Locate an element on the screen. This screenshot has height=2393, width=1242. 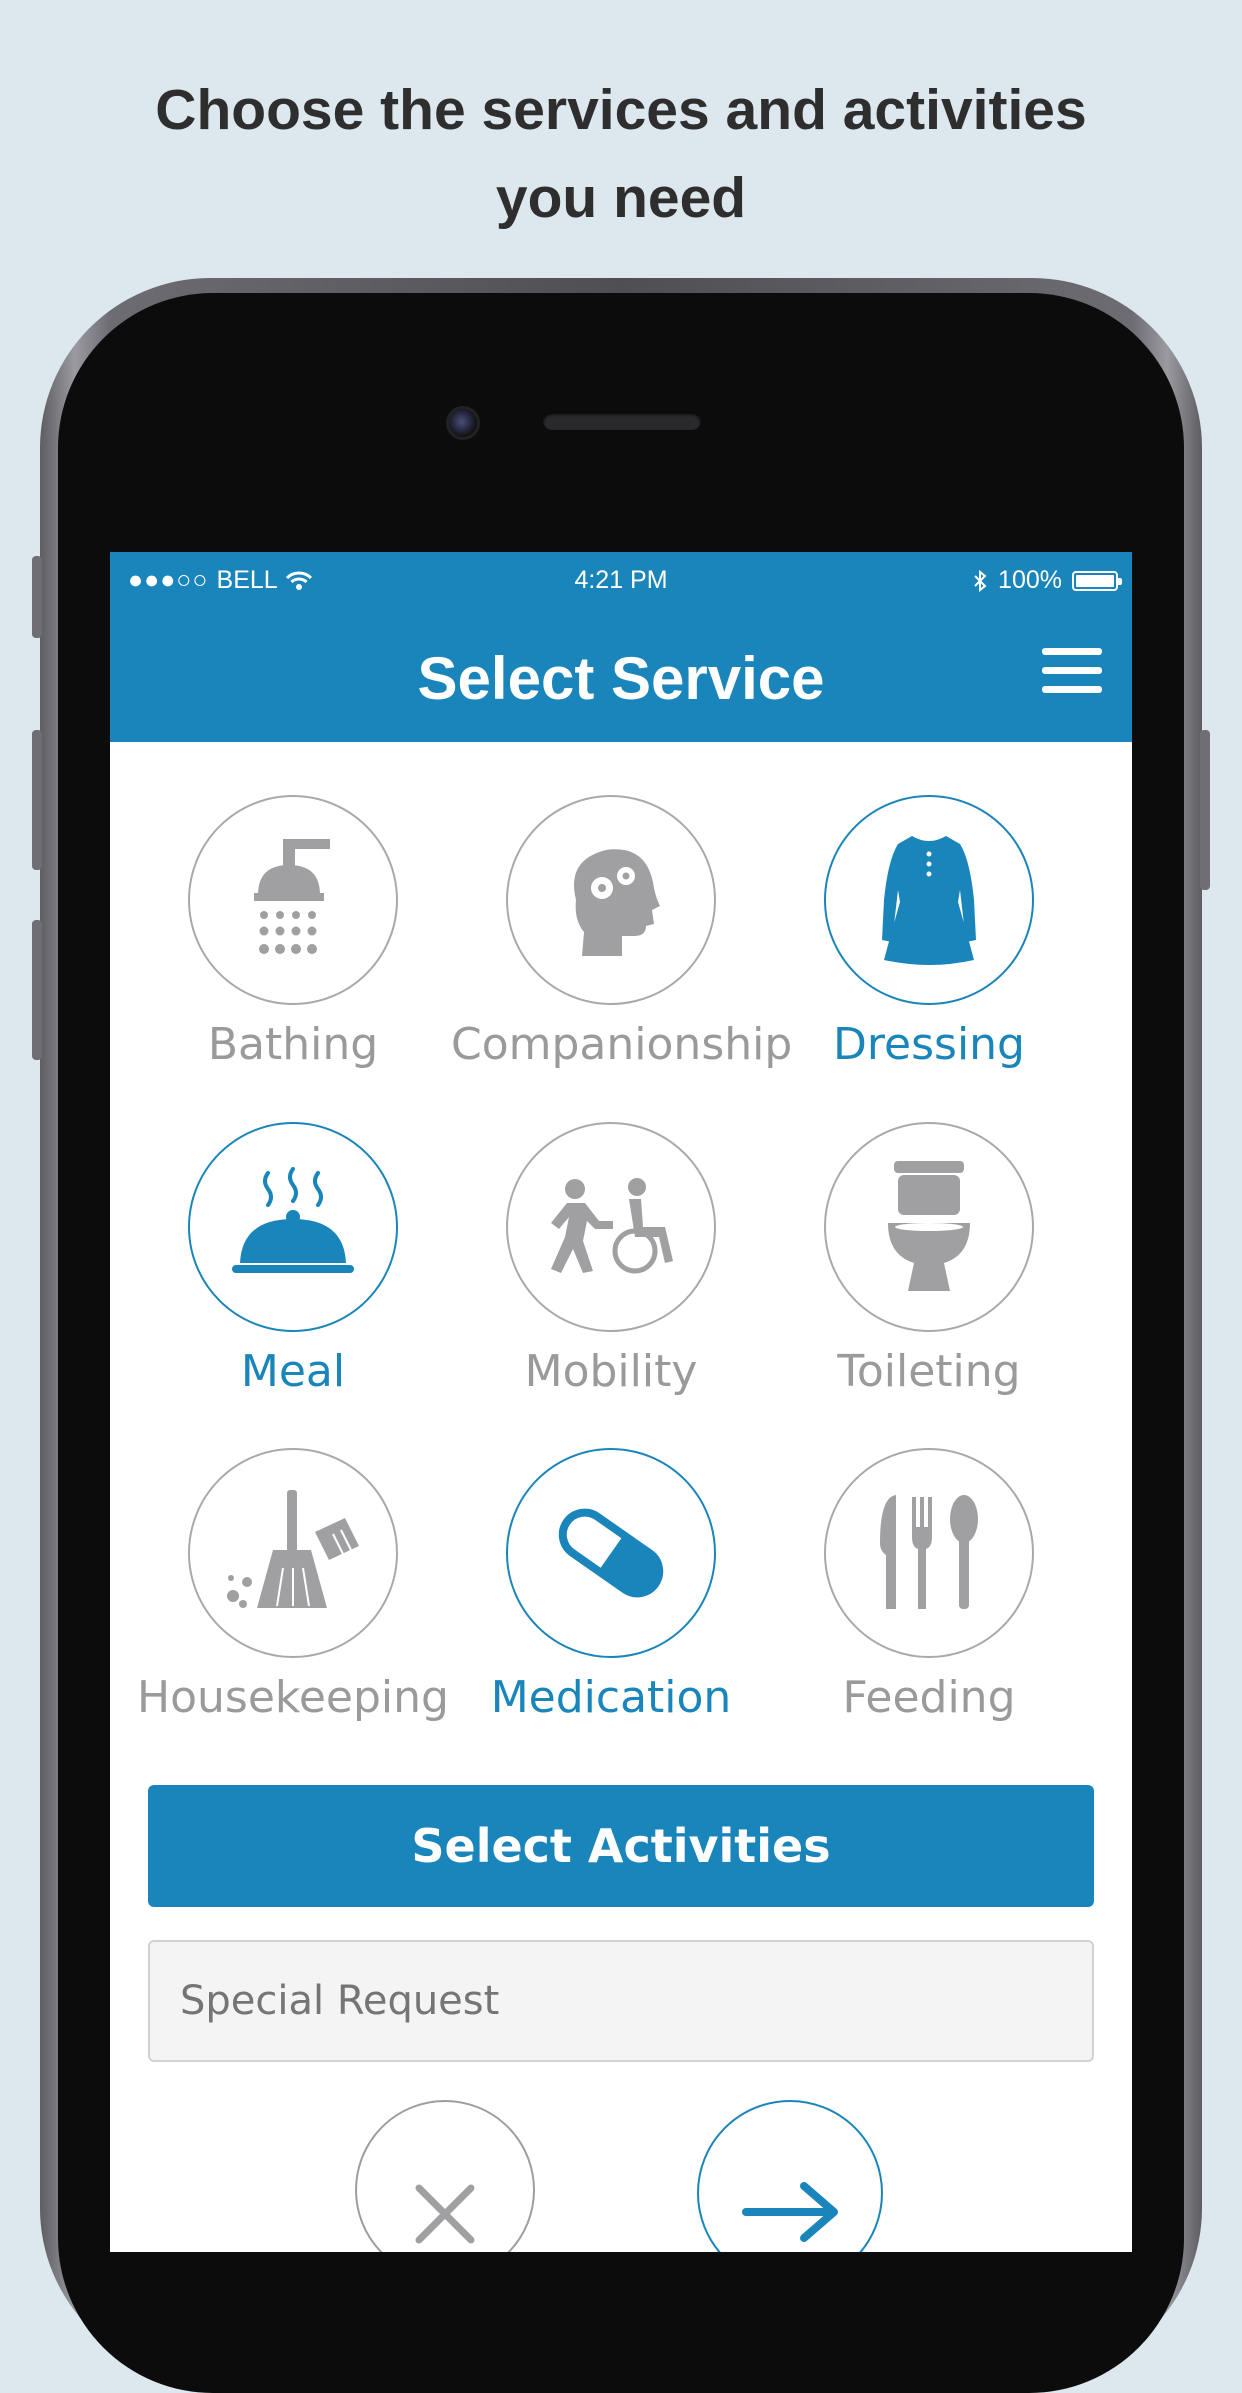
shower-icon is located at coordinates (292, 896).